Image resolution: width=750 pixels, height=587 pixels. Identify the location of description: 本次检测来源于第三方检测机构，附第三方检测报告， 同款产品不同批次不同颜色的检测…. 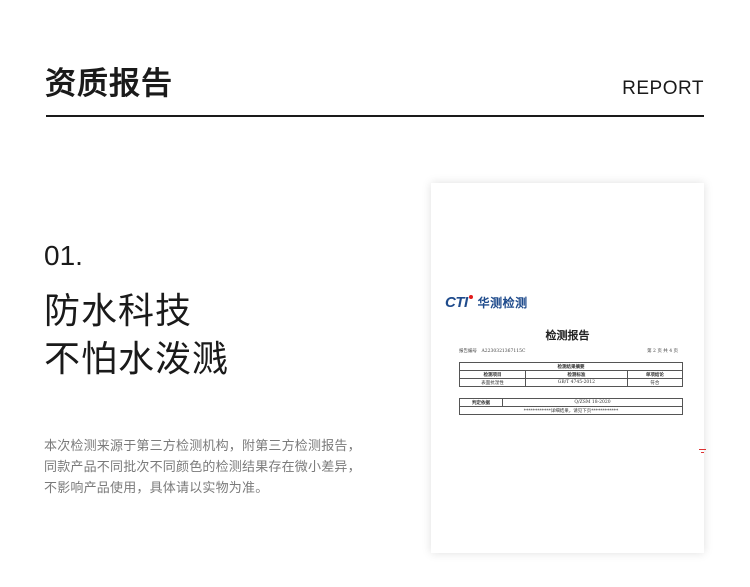
(216, 467).